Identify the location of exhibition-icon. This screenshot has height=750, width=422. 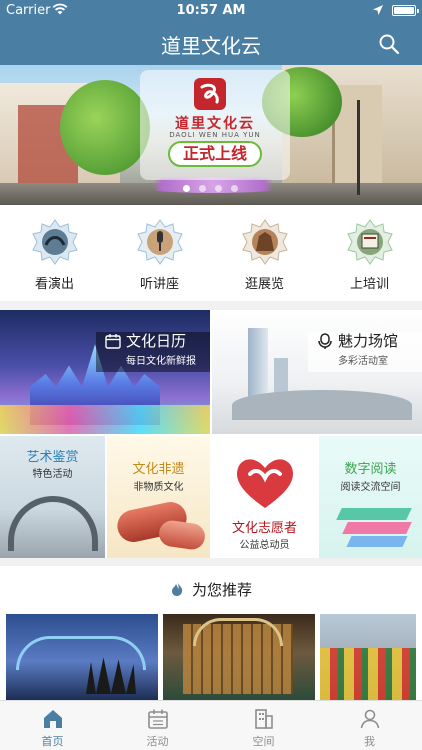
(265, 242).